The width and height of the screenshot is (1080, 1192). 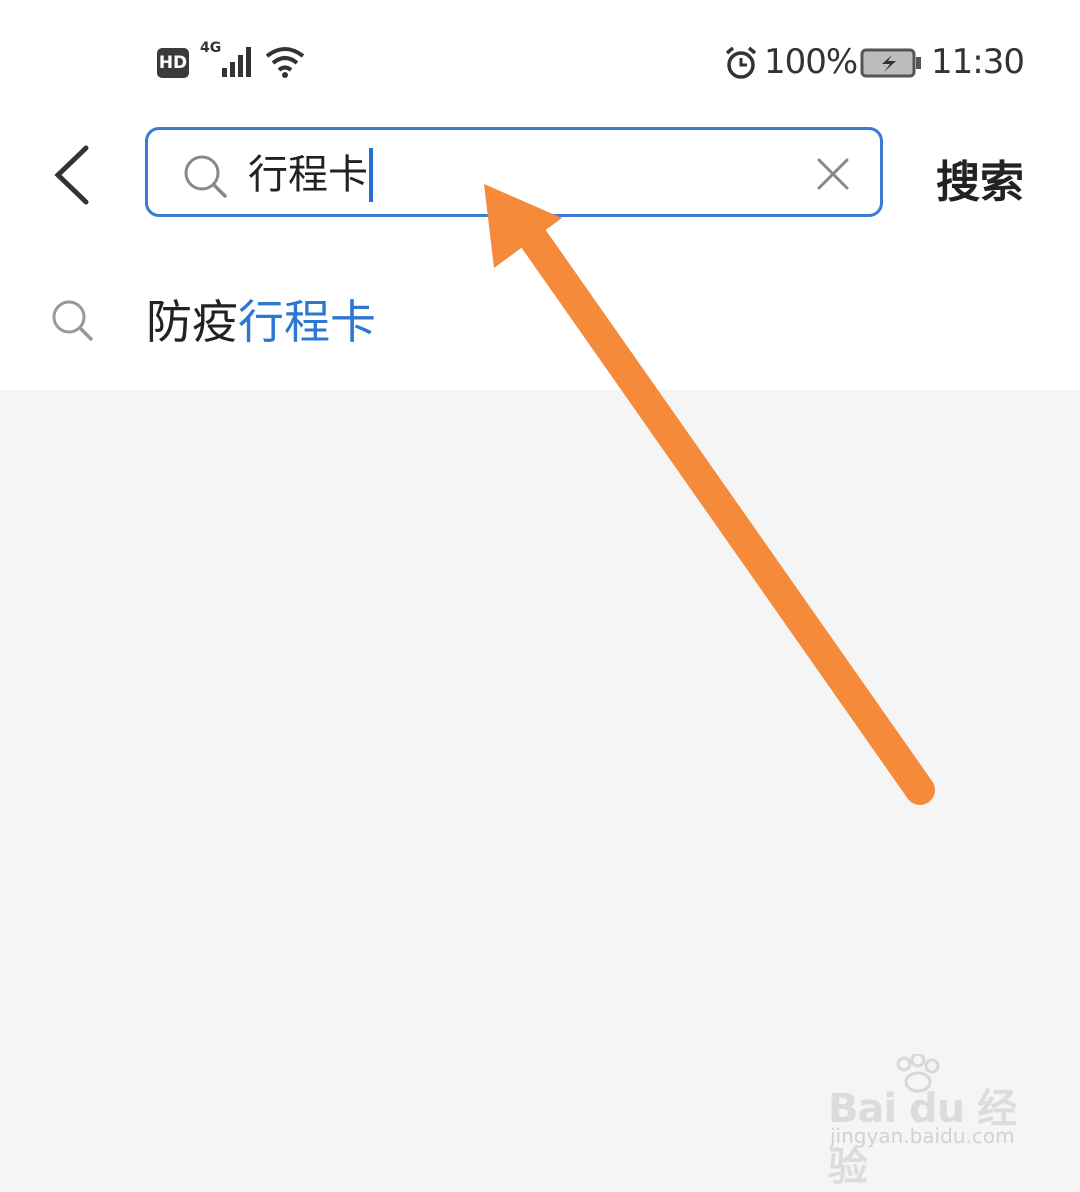 What do you see at coordinates (371, 175) in the screenshot?
I see `text-caret` at bounding box center [371, 175].